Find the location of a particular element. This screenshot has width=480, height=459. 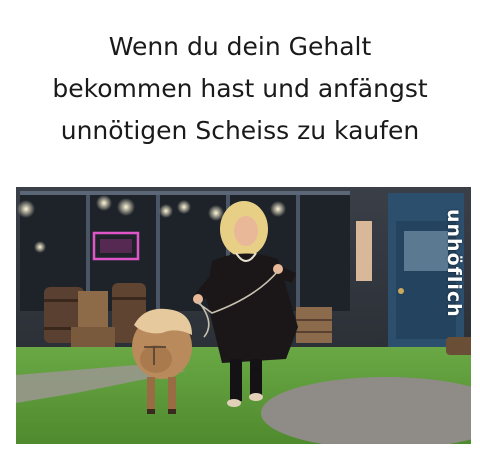

watermark-text: unhöflich is located at coordinates (454, 263).